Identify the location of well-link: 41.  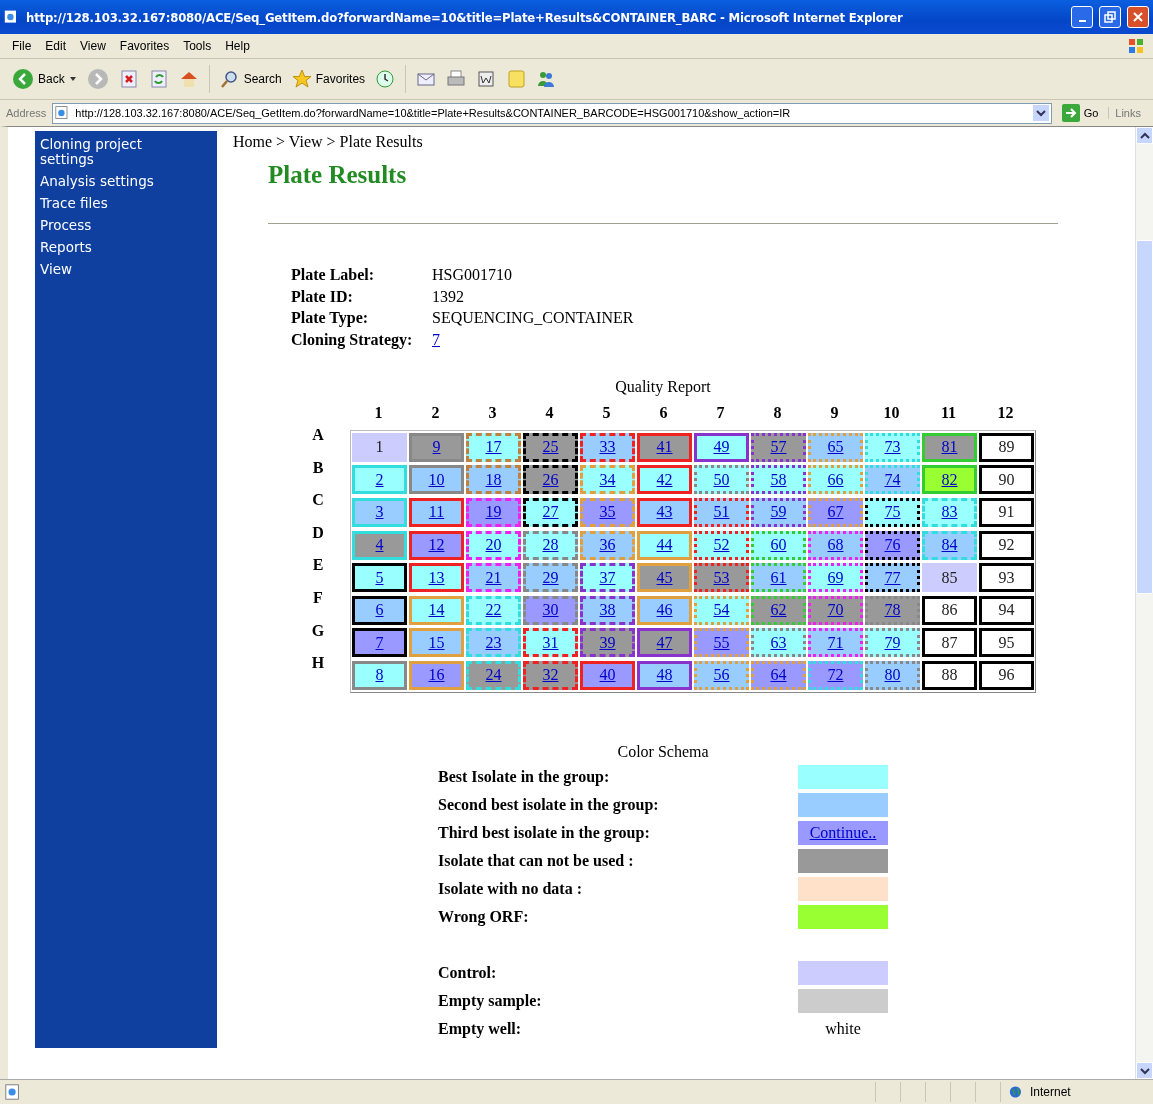
(664, 447).